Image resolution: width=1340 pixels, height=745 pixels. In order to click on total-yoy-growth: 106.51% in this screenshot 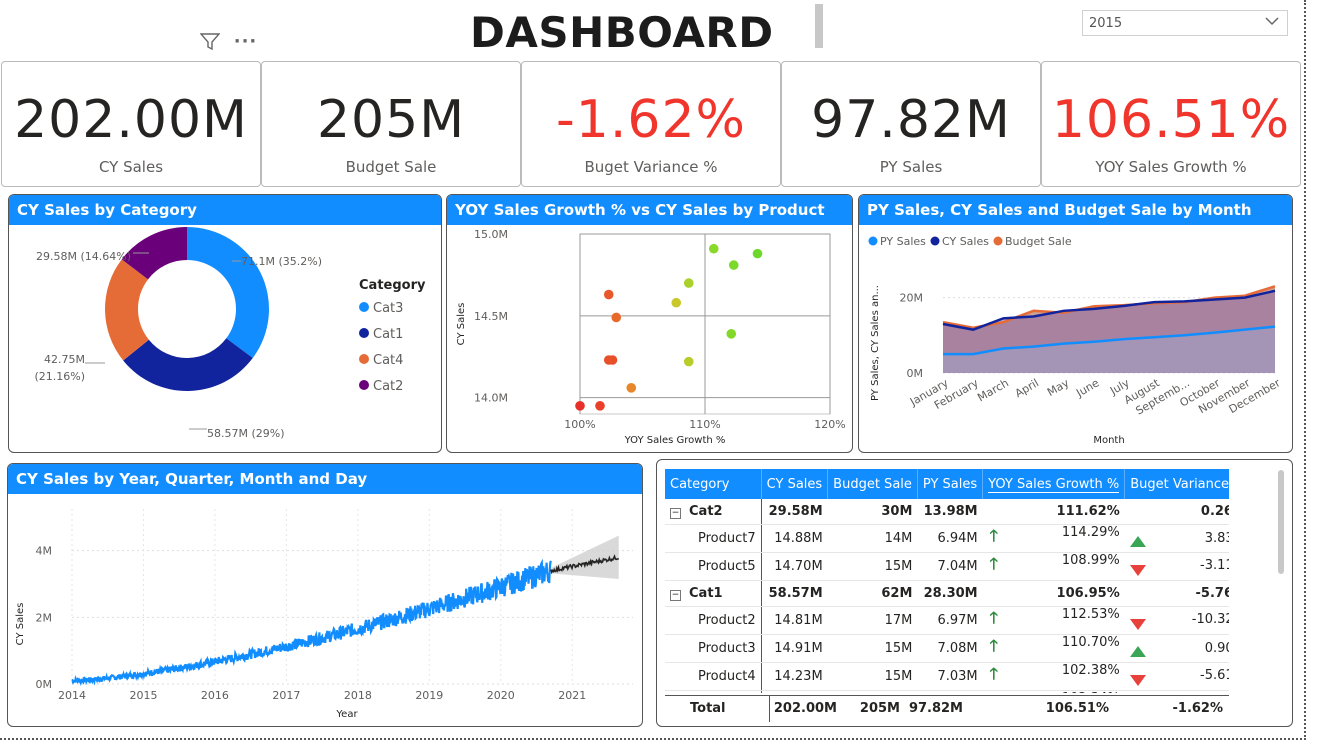, I will do `click(1077, 708)`.